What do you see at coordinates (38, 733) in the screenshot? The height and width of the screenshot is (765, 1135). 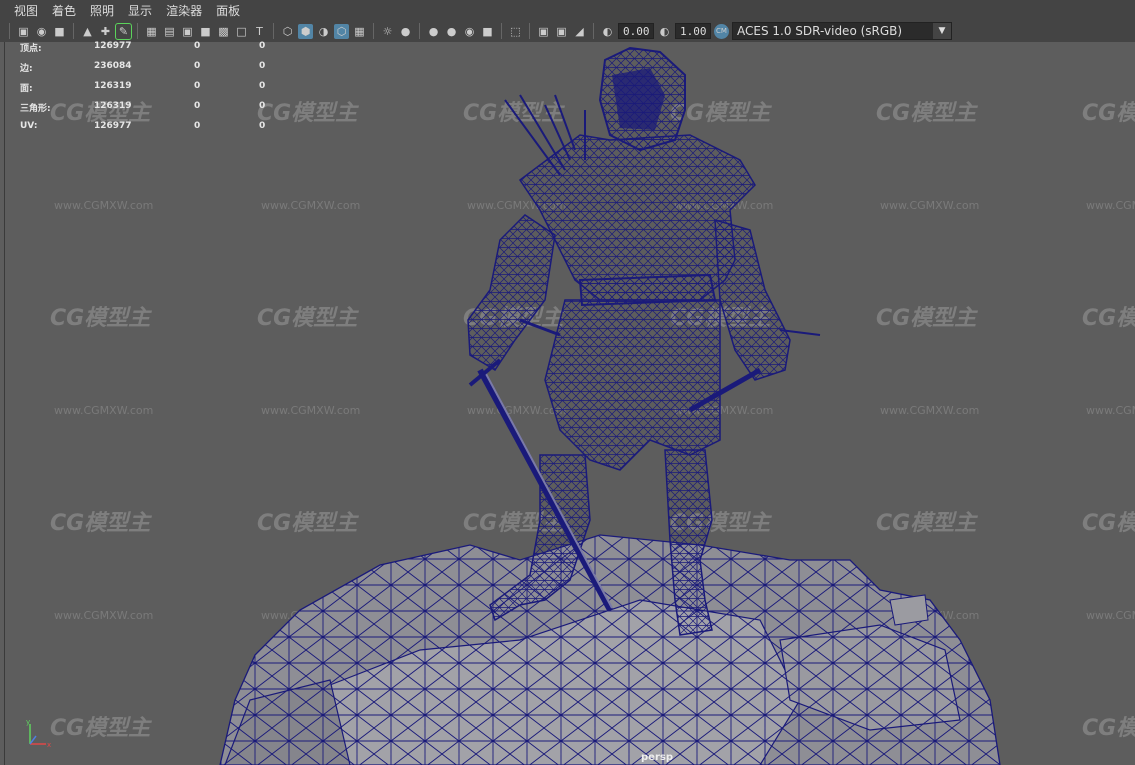 I see `axis-gizmo-icon: y x` at bounding box center [38, 733].